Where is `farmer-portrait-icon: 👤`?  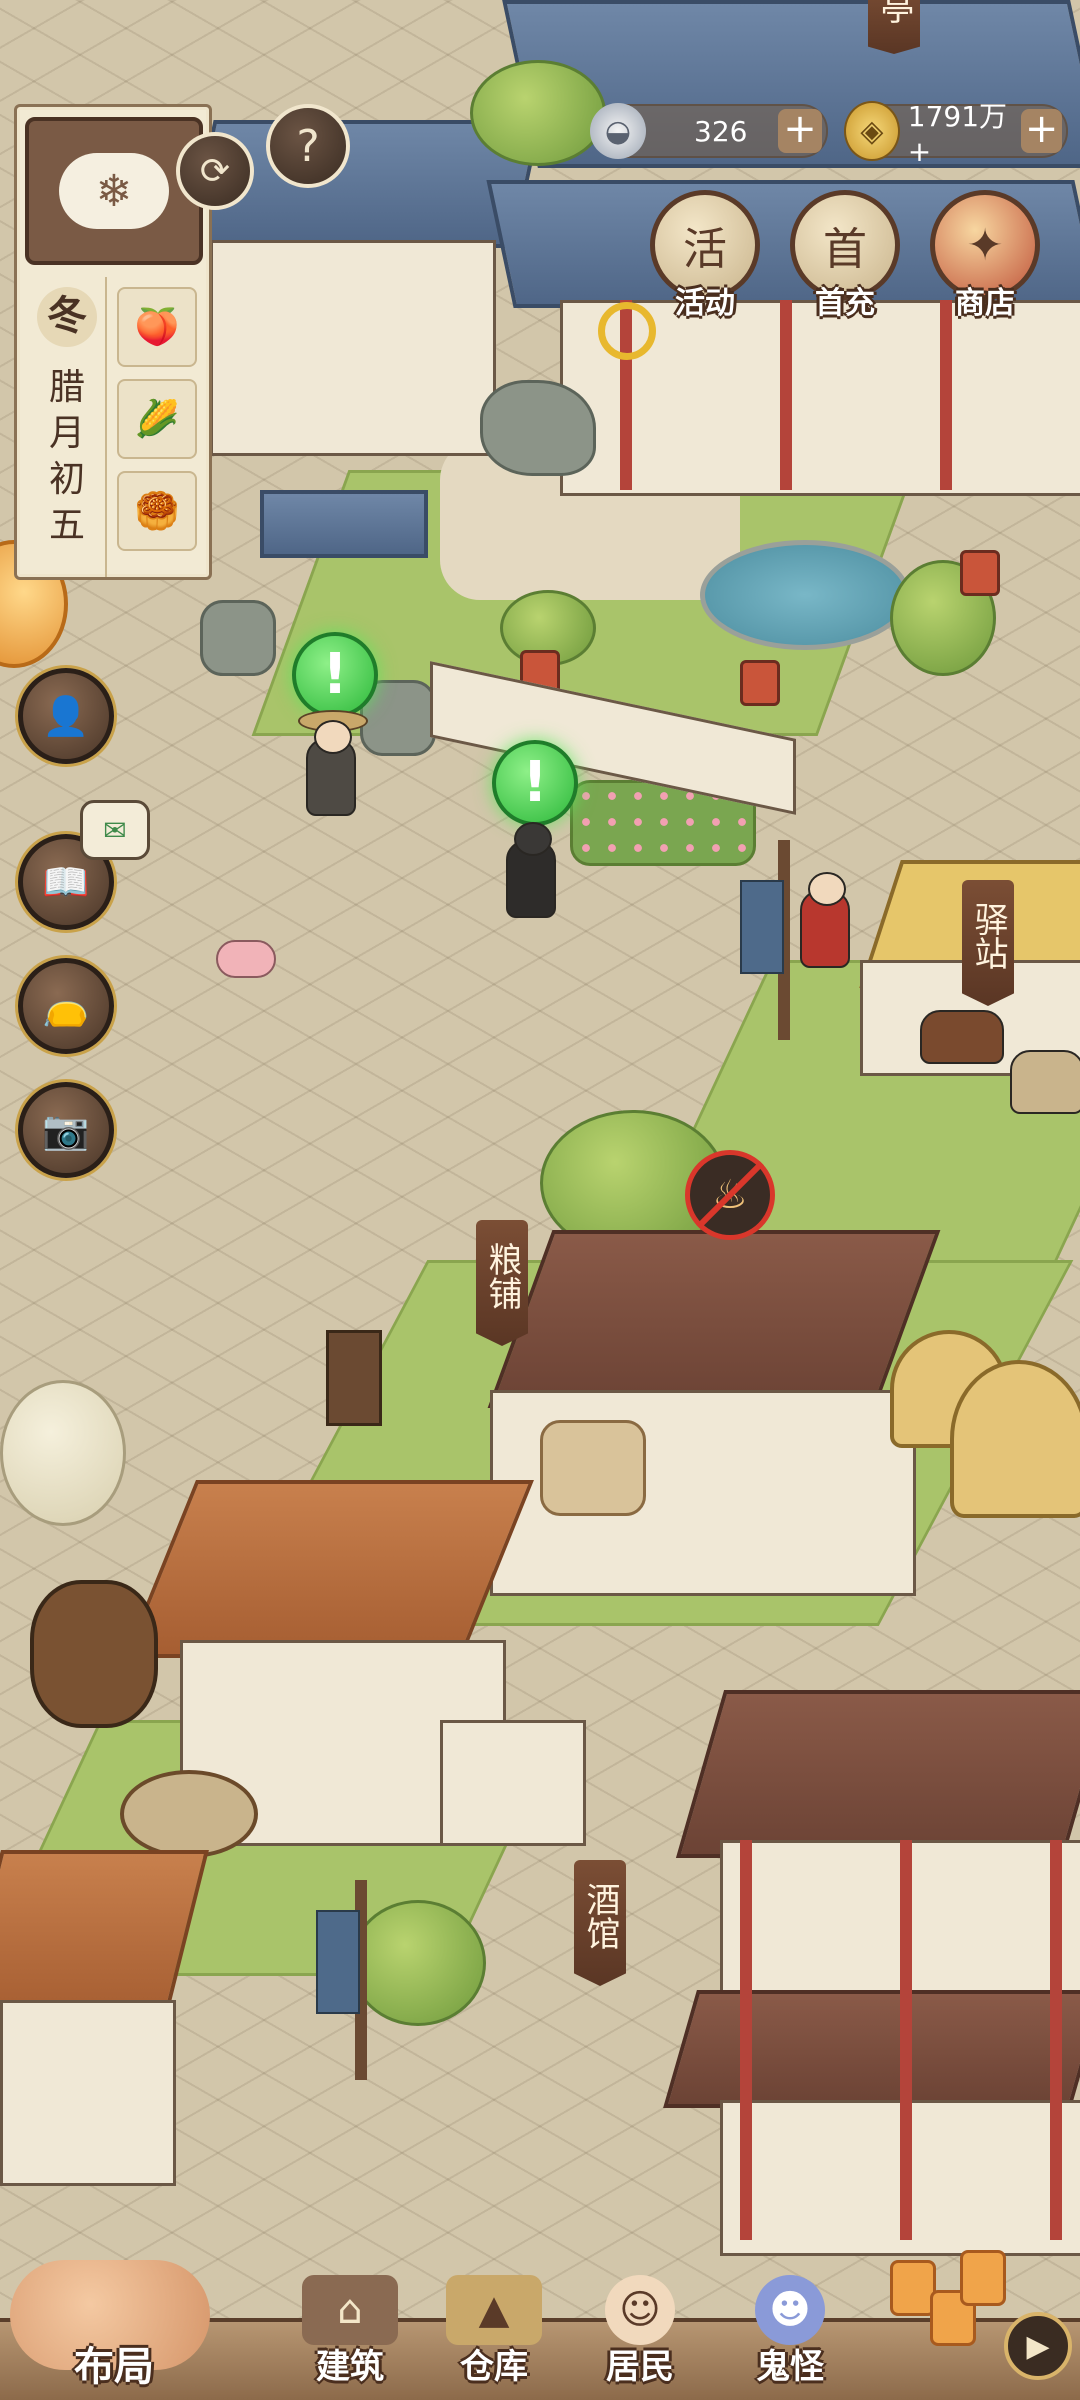
farmer-portrait-icon: 👤 is located at coordinates (66, 715).